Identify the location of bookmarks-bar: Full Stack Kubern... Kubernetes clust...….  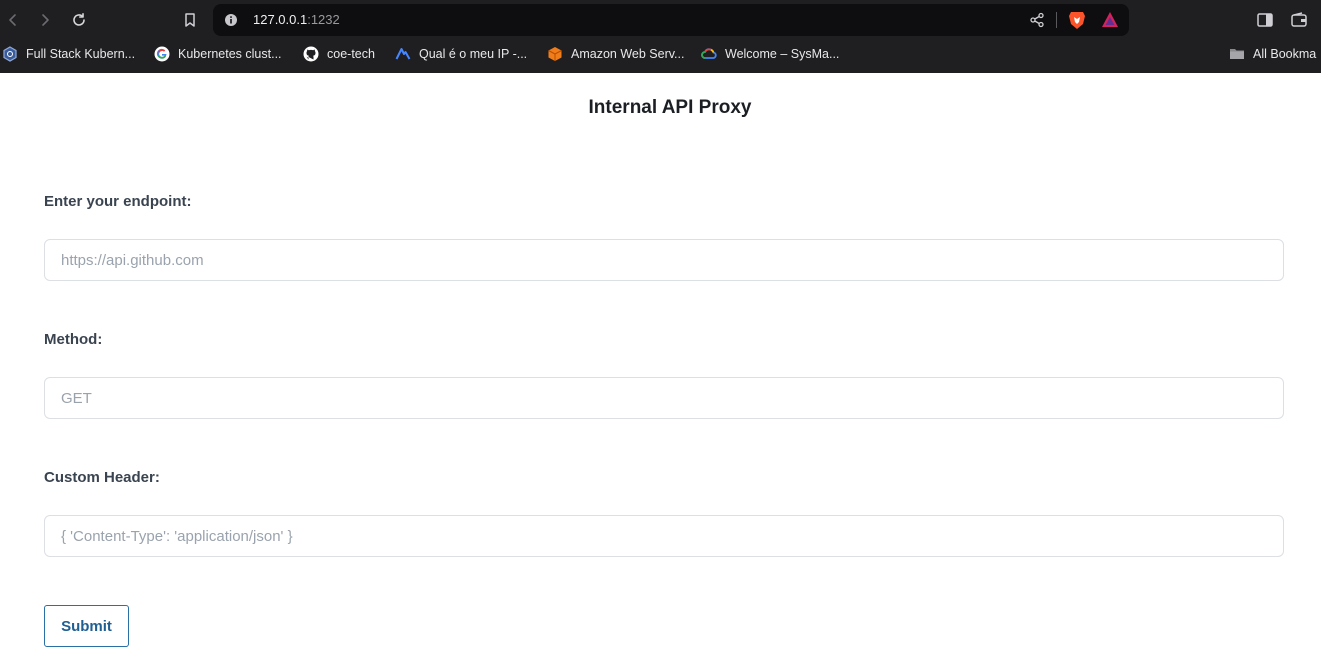
(660, 54).